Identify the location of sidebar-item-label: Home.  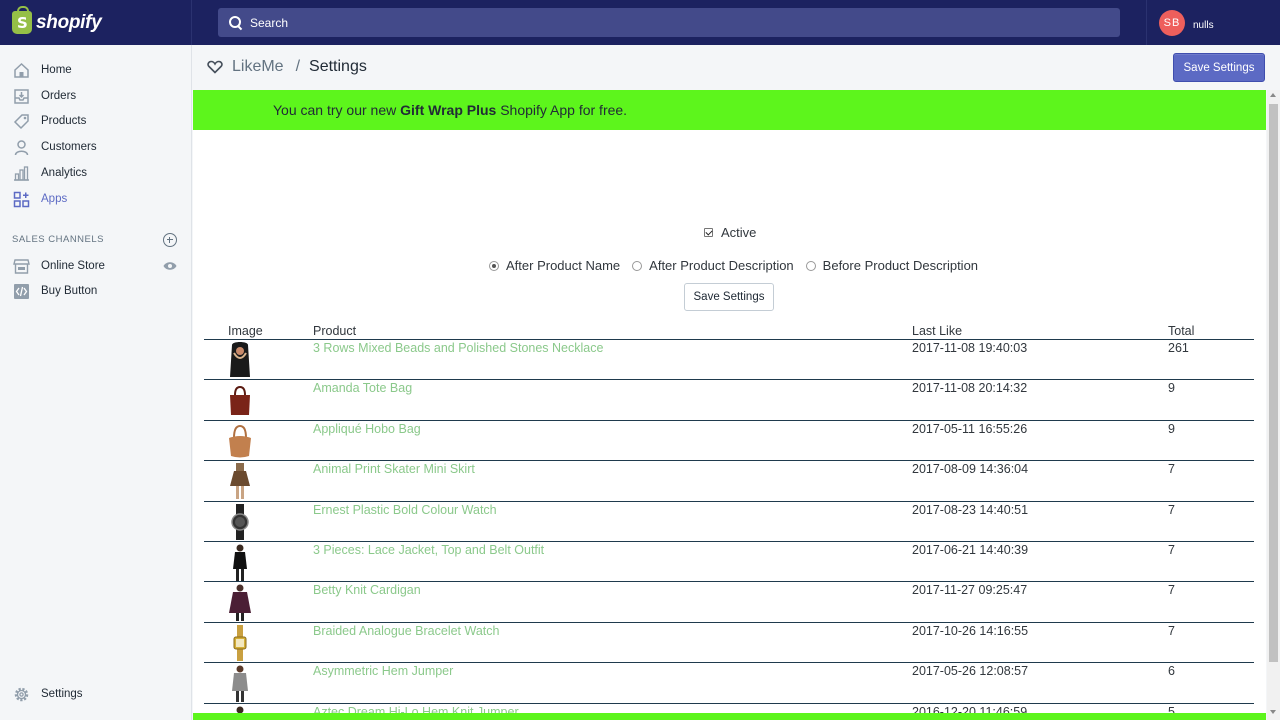
(56, 70).